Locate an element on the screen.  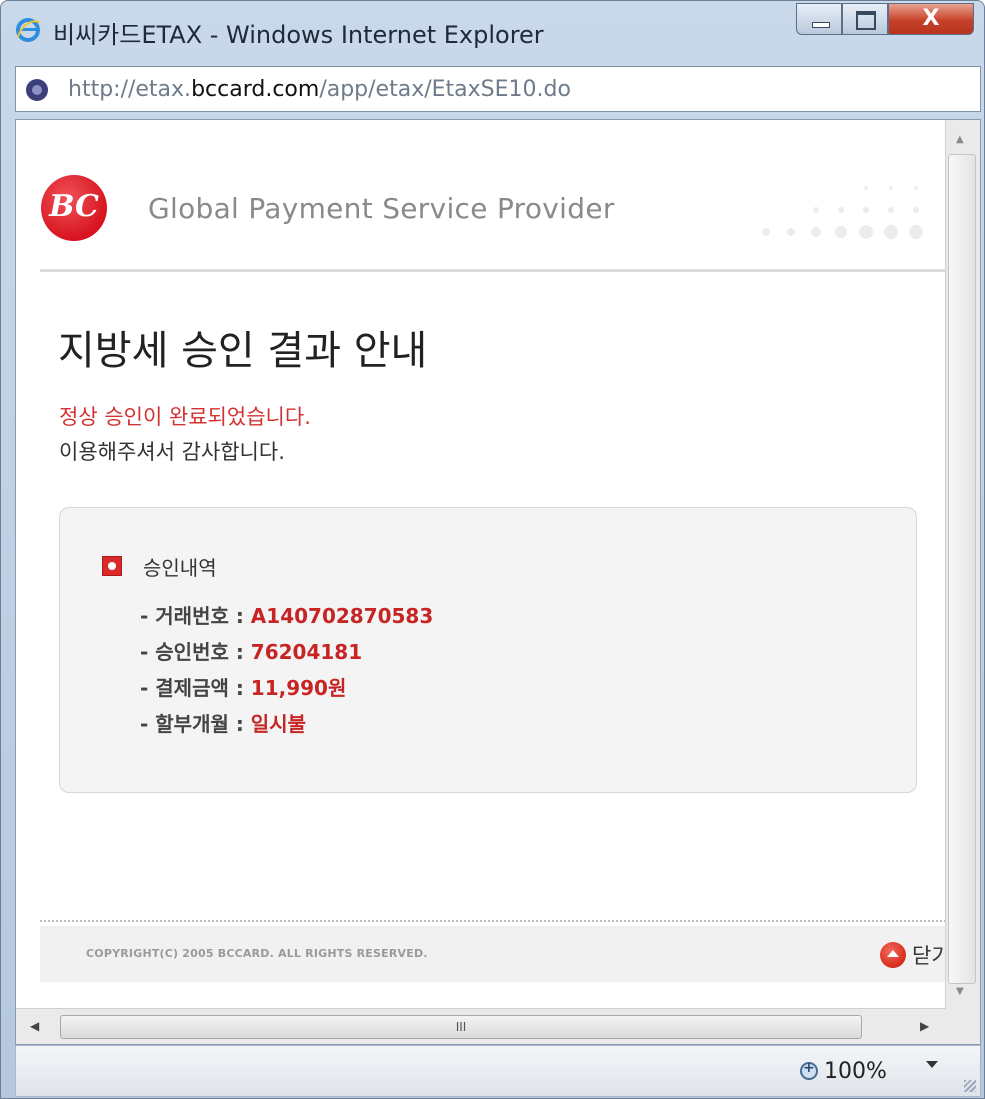
dropdown-arrow-icon is located at coordinates (932, 1064).